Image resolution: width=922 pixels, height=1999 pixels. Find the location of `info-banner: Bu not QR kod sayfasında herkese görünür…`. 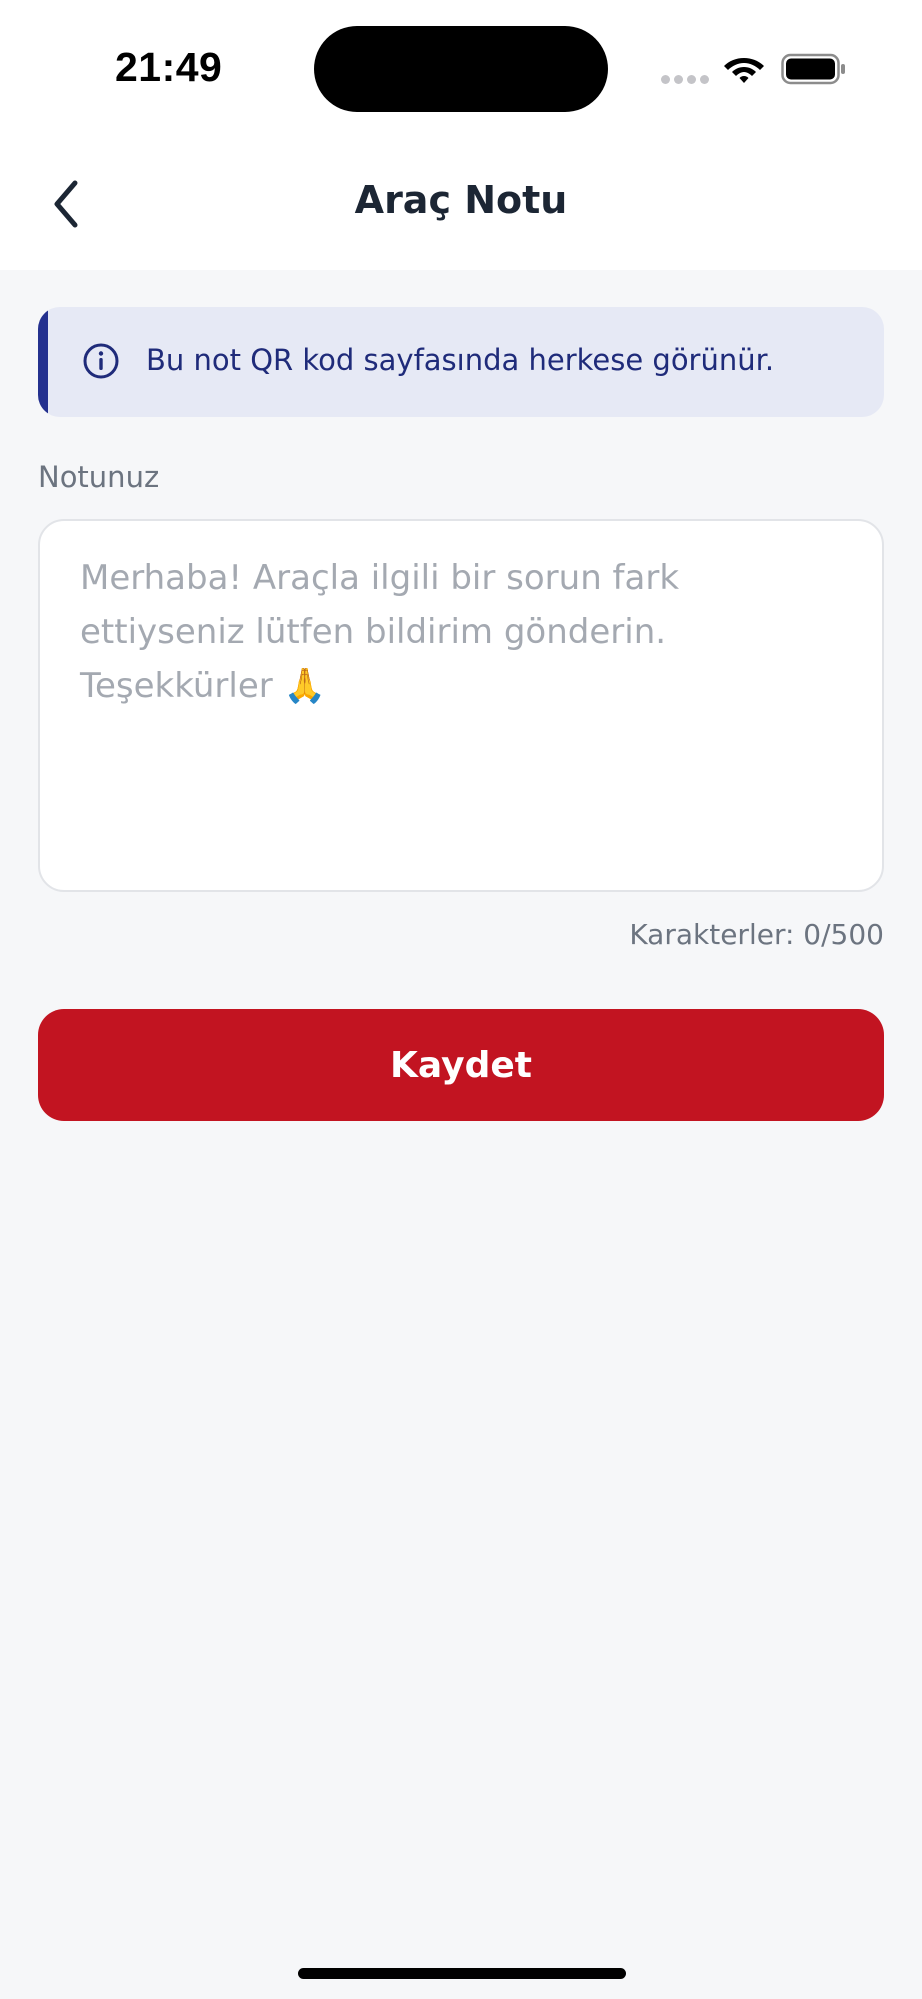

info-banner: Bu not QR kod sayfasında herkese görünür… is located at coordinates (461, 362).